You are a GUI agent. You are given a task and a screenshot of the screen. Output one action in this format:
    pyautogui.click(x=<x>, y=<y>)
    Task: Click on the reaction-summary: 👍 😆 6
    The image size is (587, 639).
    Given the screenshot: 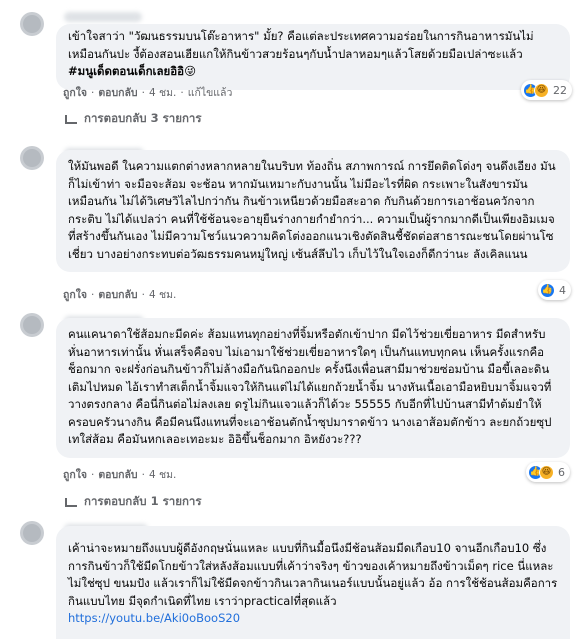 What is the action you would take?
    pyautogui.click(x=548, y=472)
    